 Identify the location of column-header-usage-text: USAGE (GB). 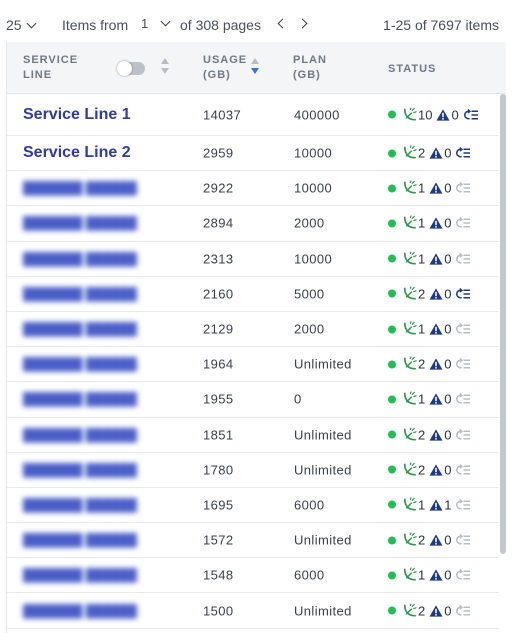
(225, 67).